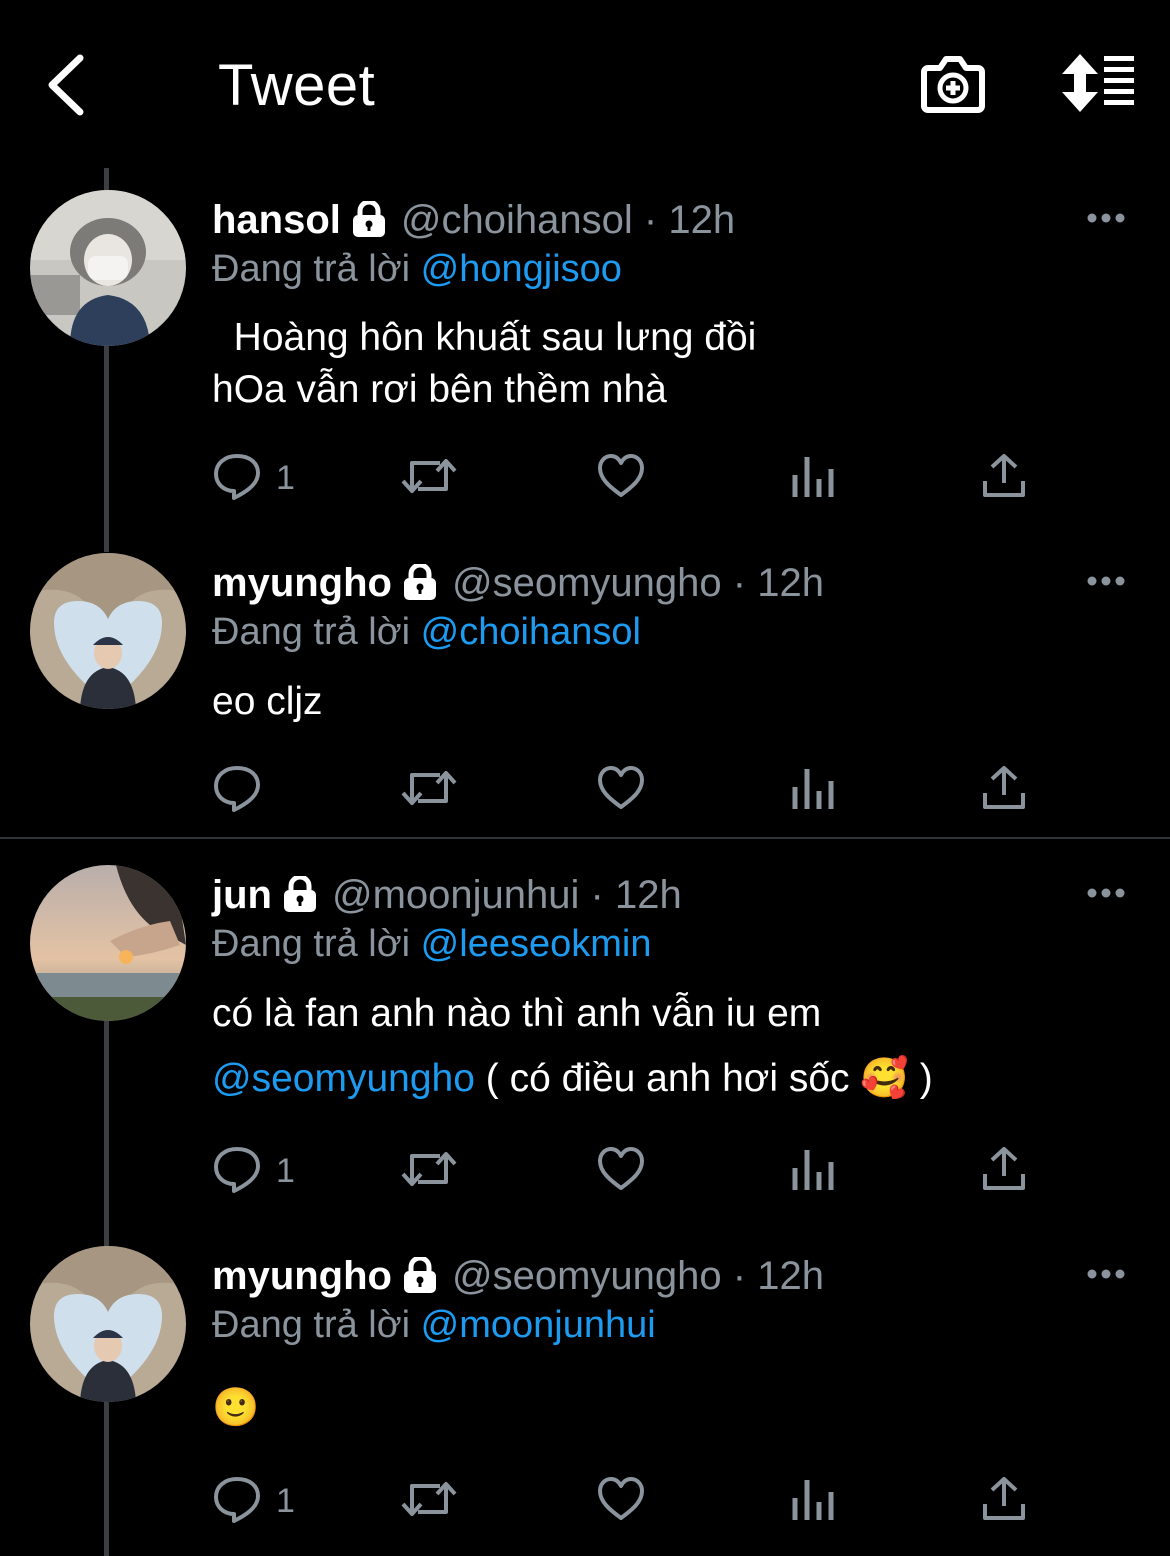 The image size is (1170, 1556). What do you see at coordinates (236, 1408) in the screenshot?
I see `emoji: 🙂` at bounding box center [236, 1408].